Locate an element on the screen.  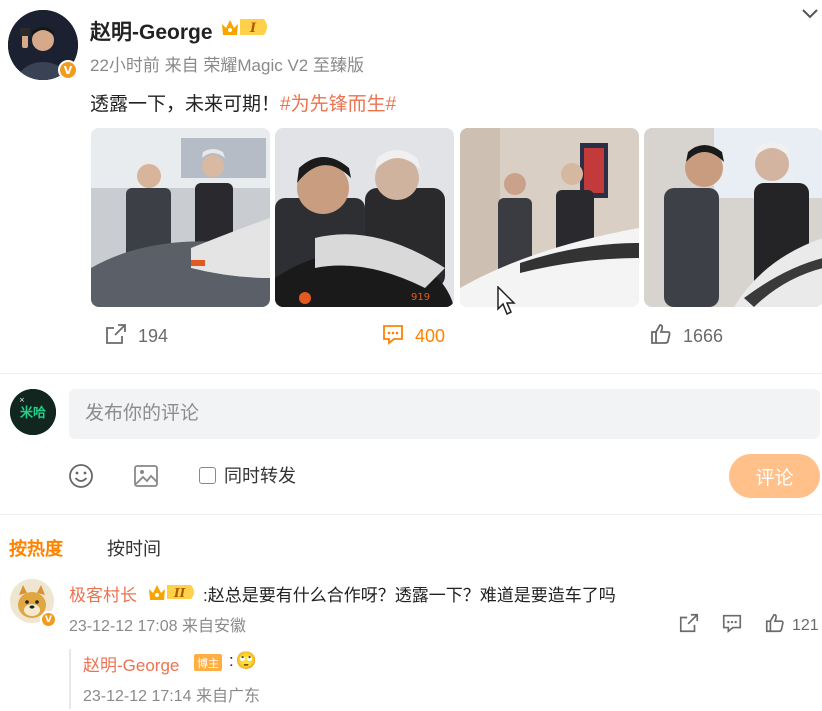
comment-meta: 23-12-12 17:08 来自安徽 is located at coordinates (157, 626).